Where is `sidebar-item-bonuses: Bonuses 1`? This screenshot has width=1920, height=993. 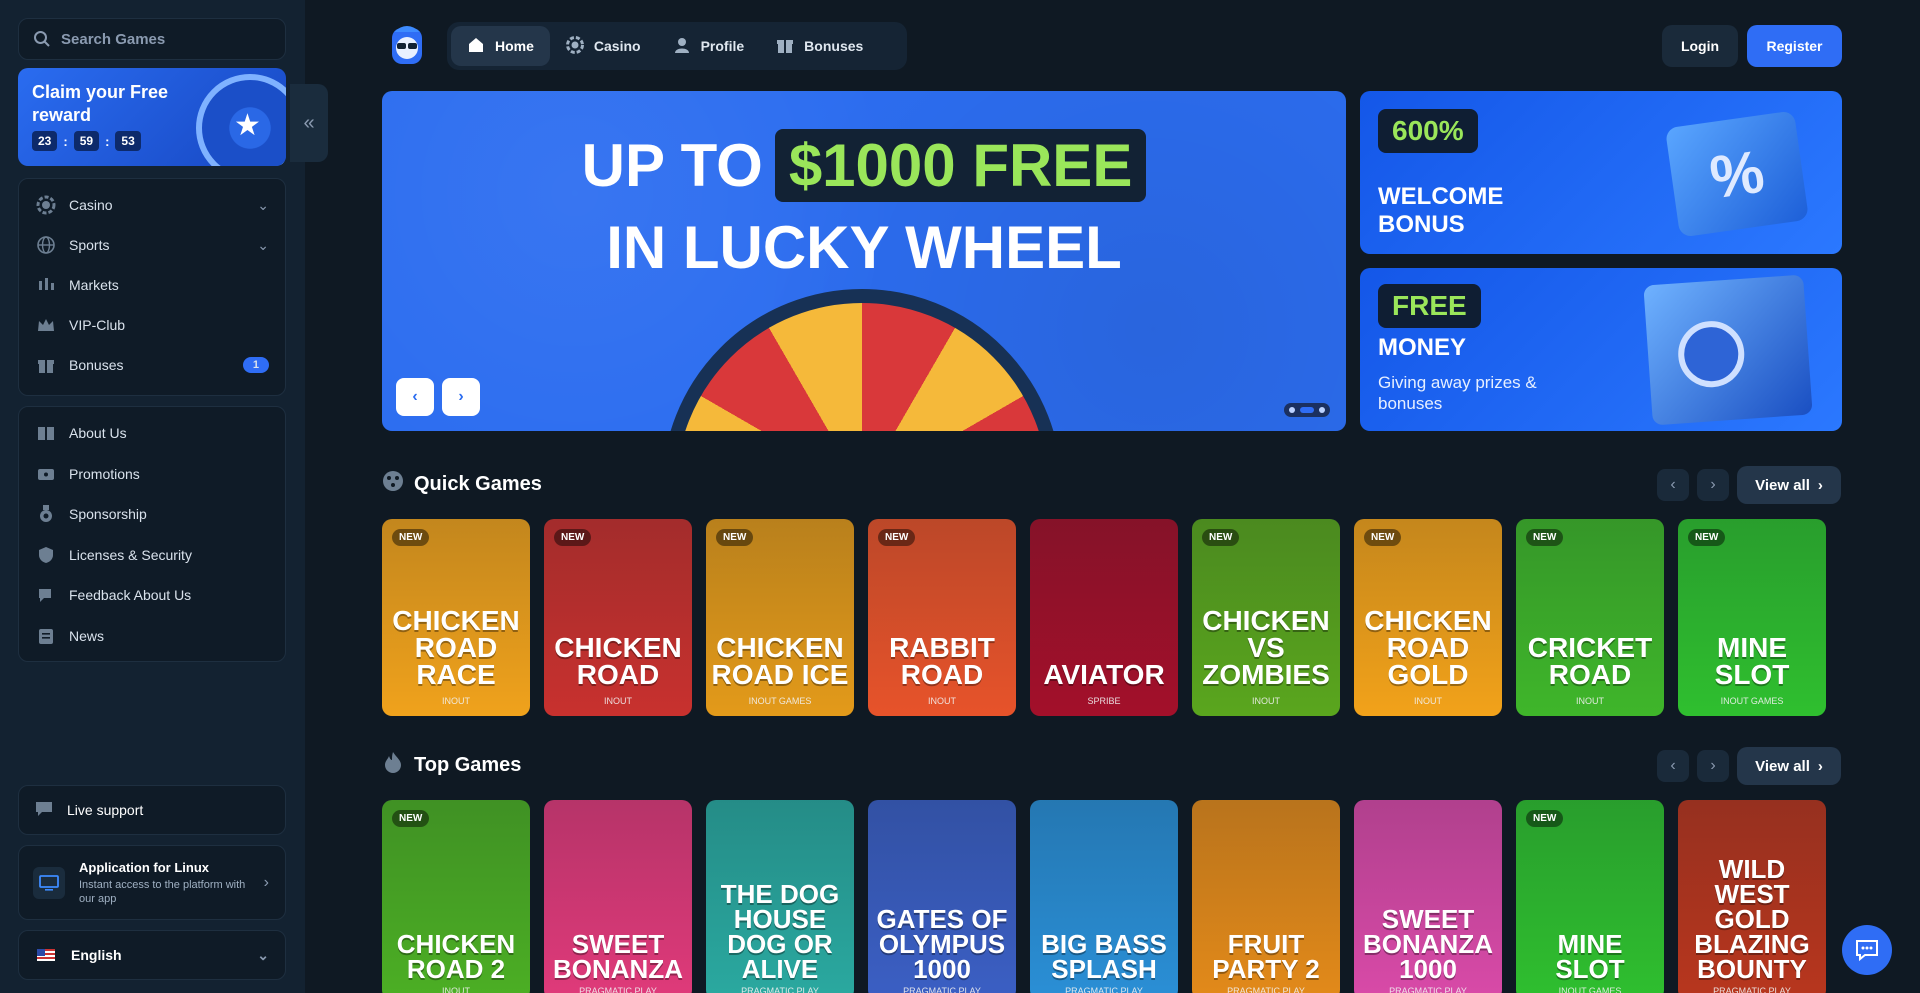 sidebar-item-bonuses: Bonuses 1 is located at coordinates (152, 365).